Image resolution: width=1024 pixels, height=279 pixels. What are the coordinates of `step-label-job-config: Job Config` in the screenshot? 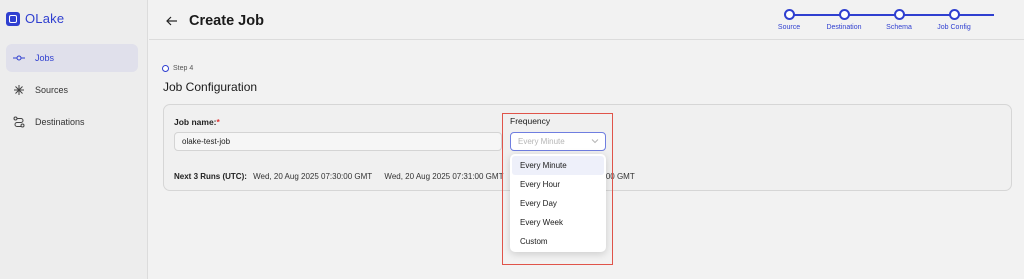 It's located at (954, 27).